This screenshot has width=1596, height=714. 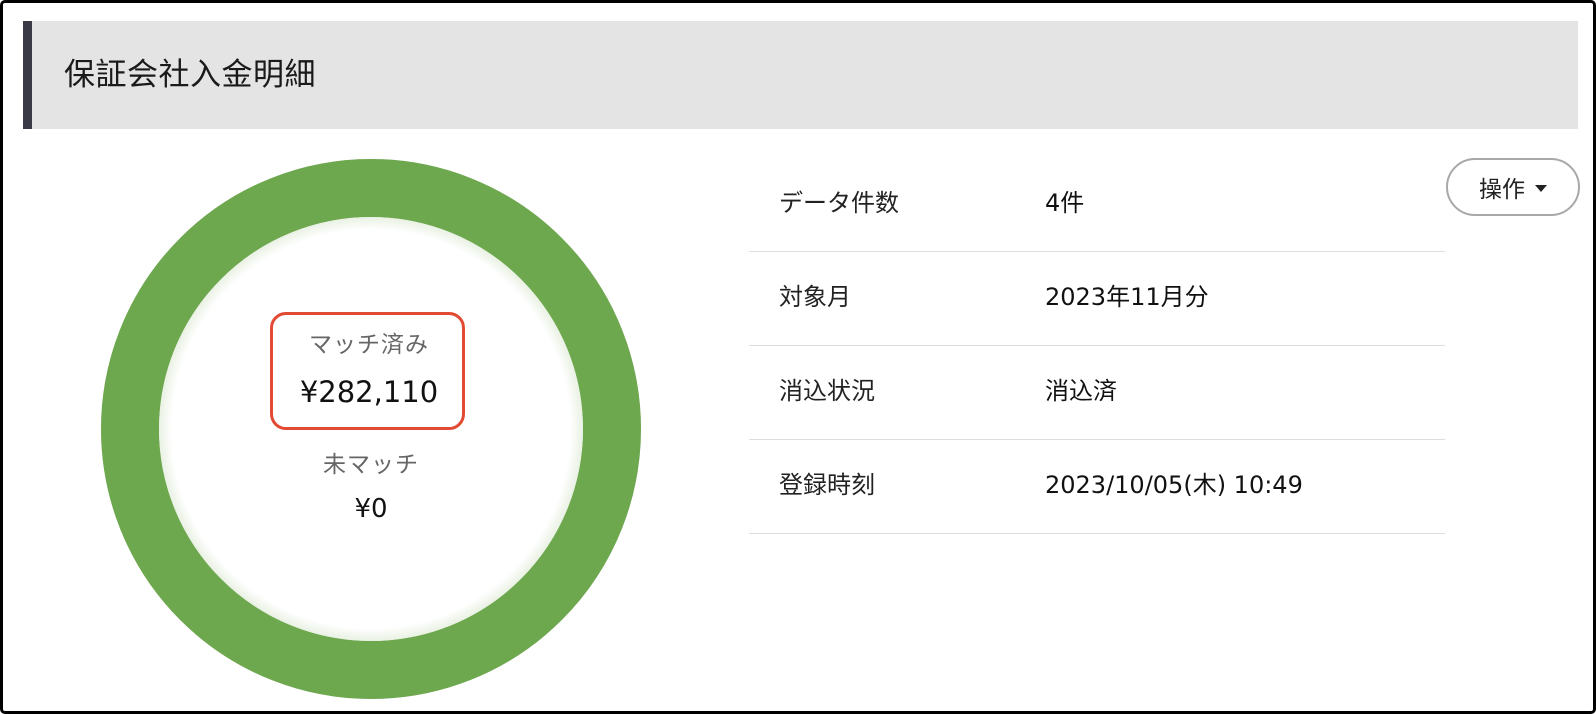 I want to click on info-row: 消込状況 消込済, so click(x=1097, y=393).